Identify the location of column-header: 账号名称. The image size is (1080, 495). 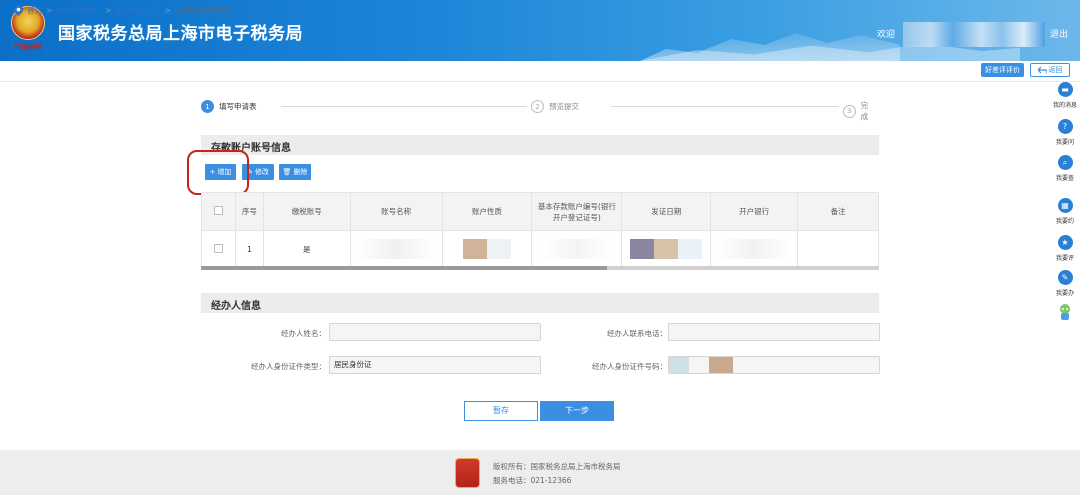
(396, 211).